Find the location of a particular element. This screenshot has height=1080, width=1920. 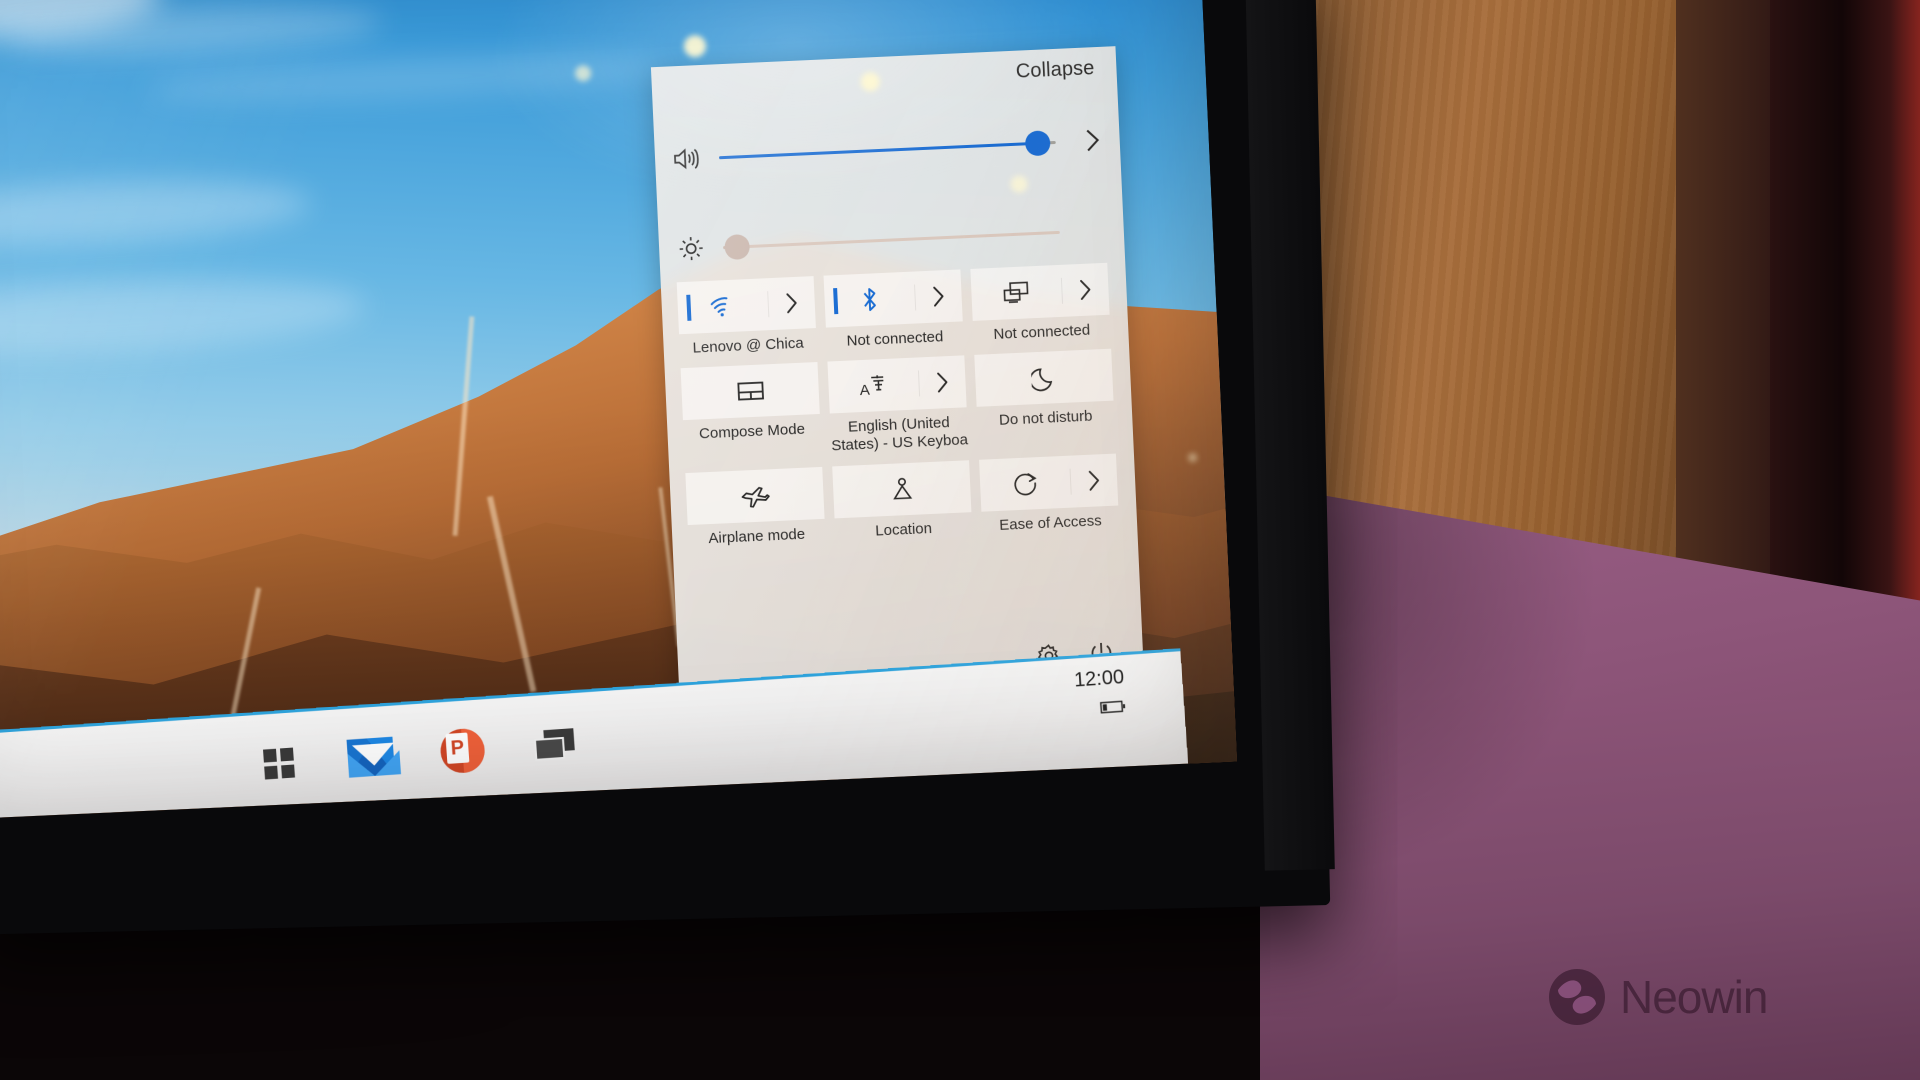

location-pin-icon is located at coordinates (902, 489).